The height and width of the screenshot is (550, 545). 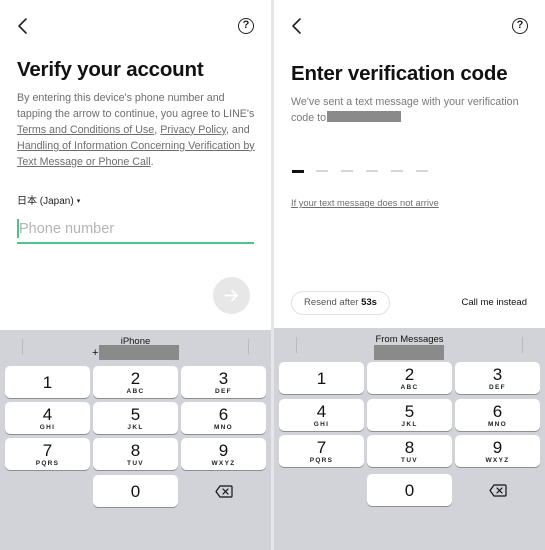 What do you see at coordinates (78, 201) in the screenshot?
I see `caret-down-icon: ▾` at bounding box center [78, 201].